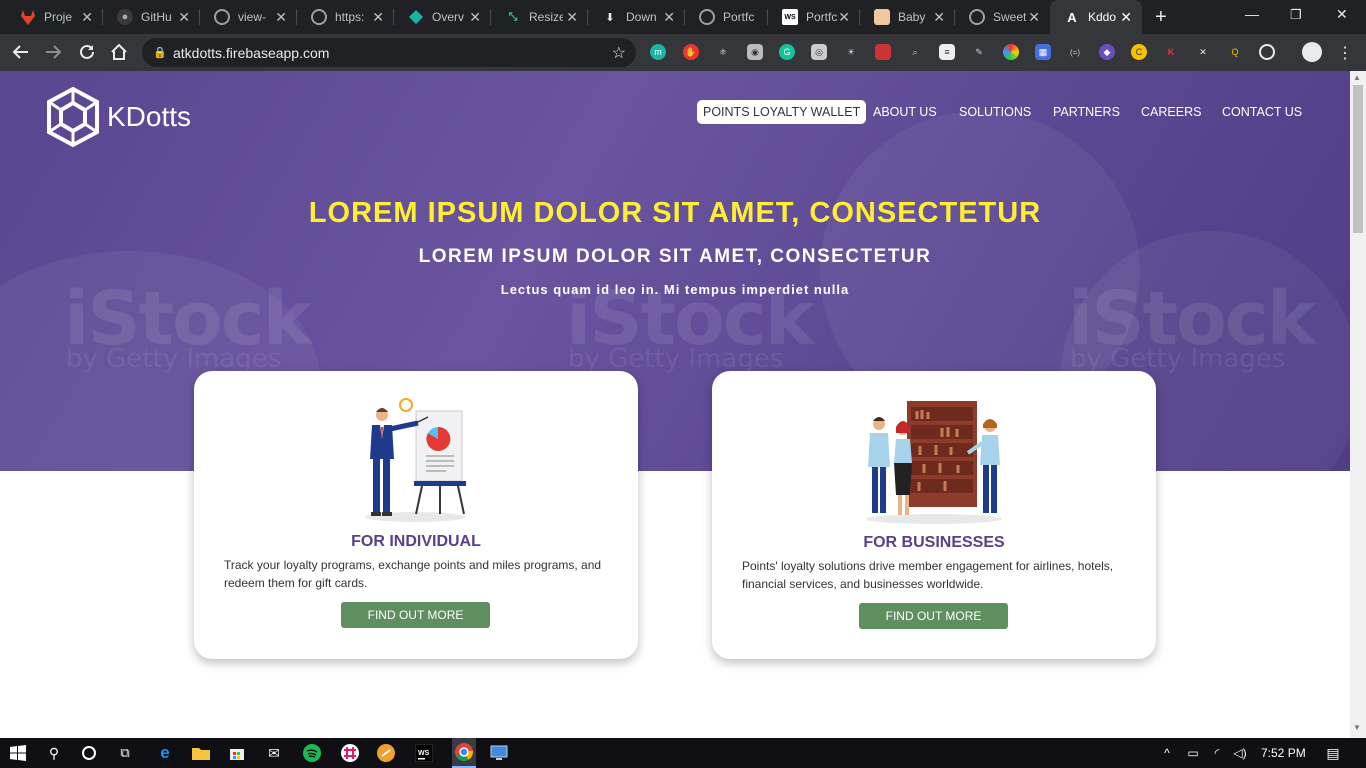  What do you see at coordinates (87, 54) in the screenshot?
I see `reload-button` at bounding box center [87, 54].